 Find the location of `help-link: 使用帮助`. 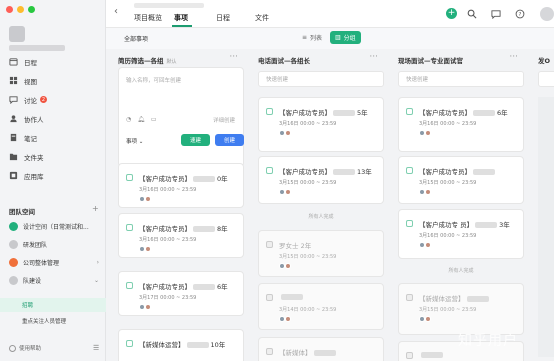

help-link: 使用帮助 is located at coordinates (25, 348).